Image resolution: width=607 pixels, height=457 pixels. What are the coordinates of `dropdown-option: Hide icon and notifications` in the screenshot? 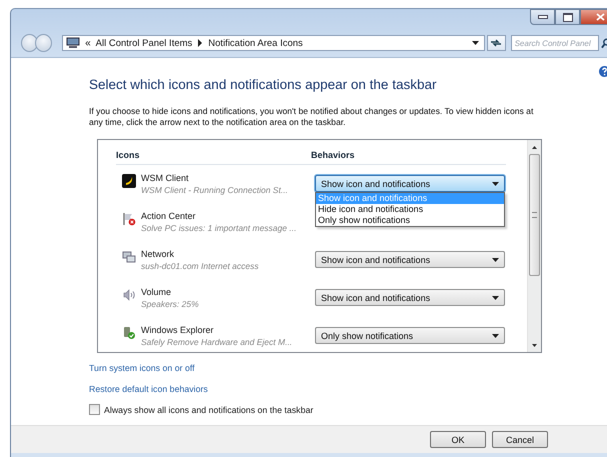 It's located at (410, 209).